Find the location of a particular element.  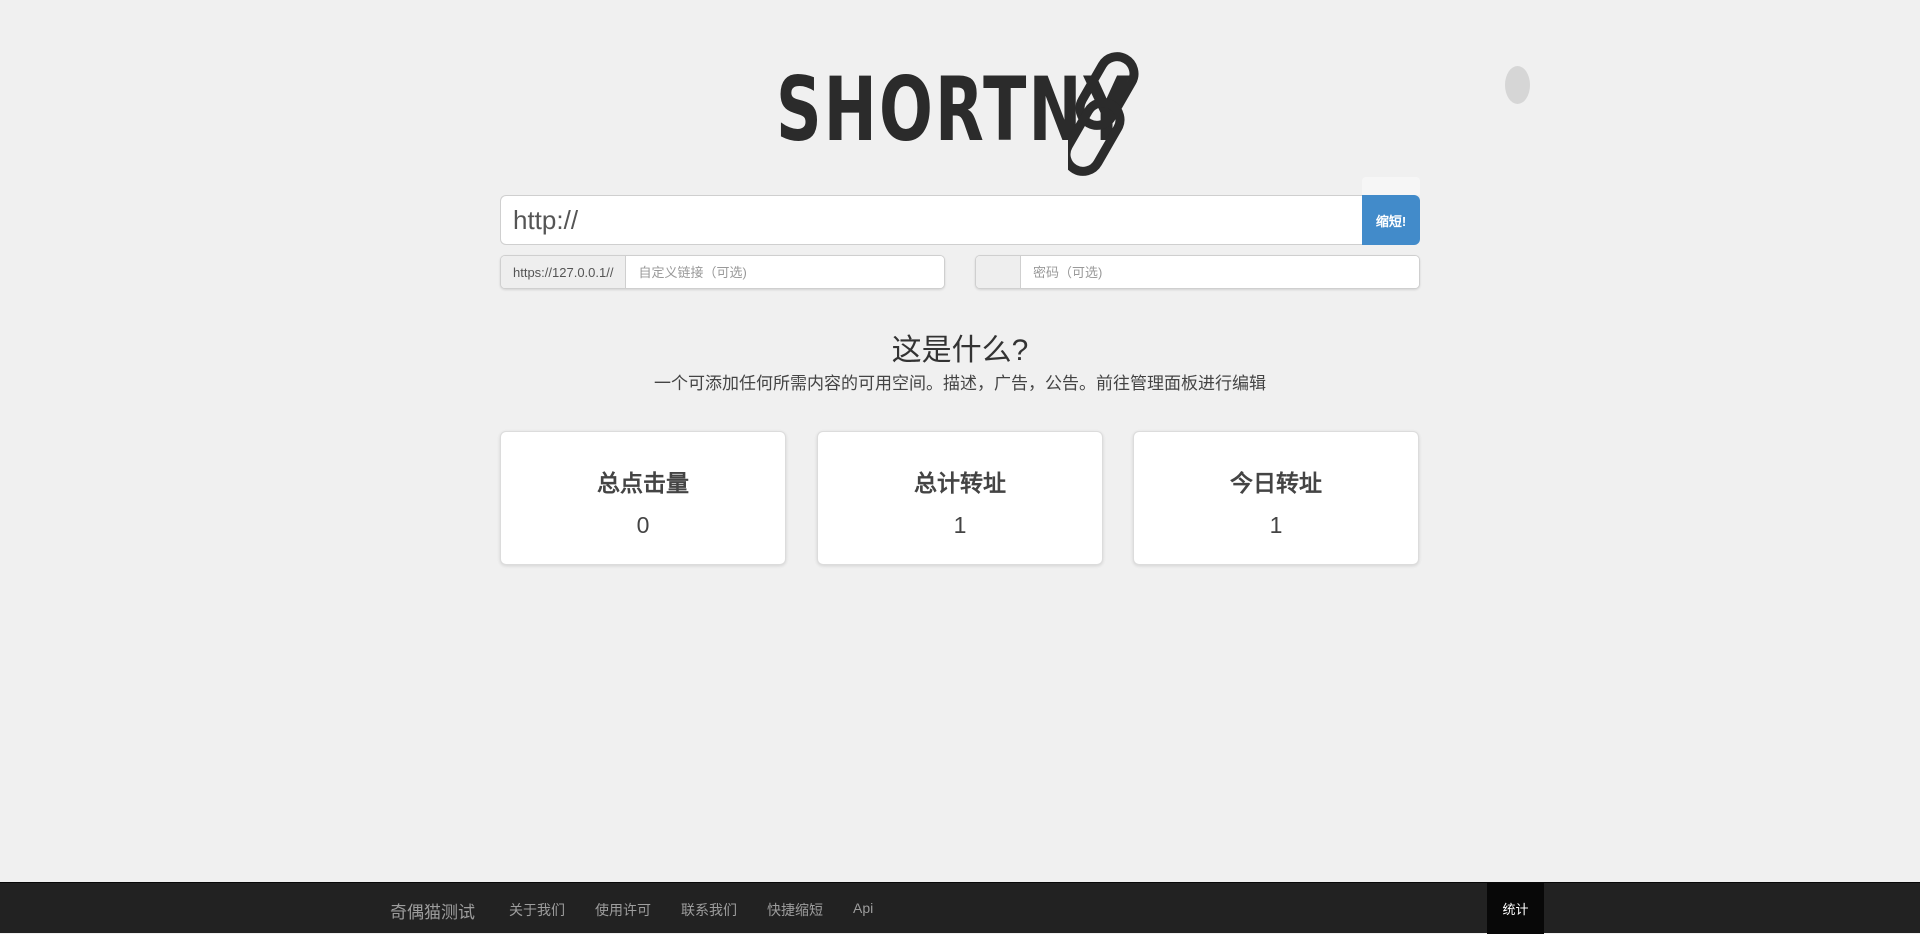

stat-value: 0 is located at coordinates (643, 525).